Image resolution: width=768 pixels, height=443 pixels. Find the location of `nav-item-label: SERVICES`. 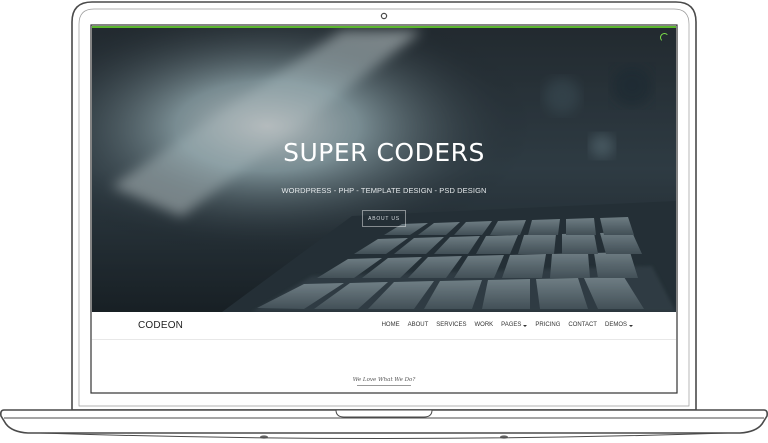

nav-item-label: SERVICES is located at coordinates (451, 325).